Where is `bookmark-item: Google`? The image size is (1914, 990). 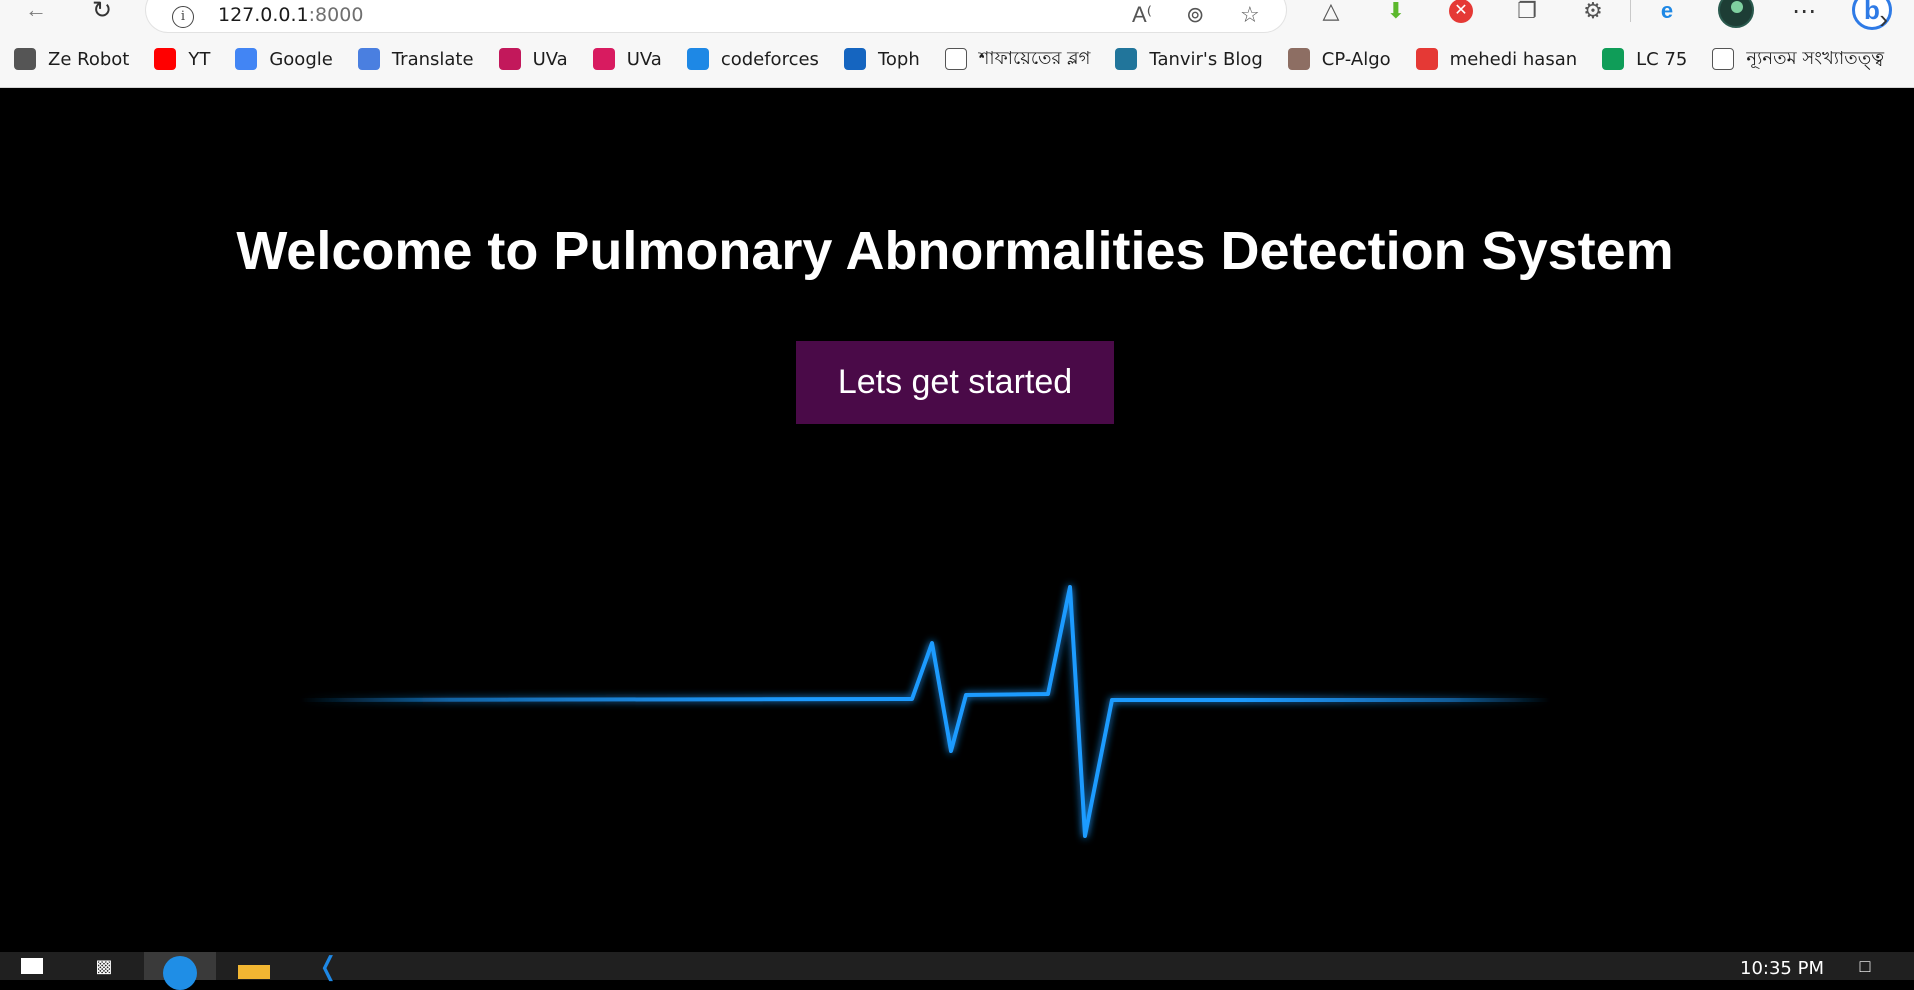
bookmark-item: Google is located at coordinates (284, 59).